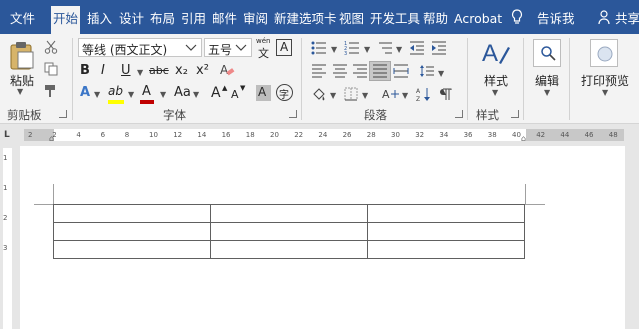 Image resolution: width=639 pixels, height=329 pixels. Describe the element at coordinates (395, 20) in the screenshot. I see `tab-developer: 开发工具` at that location.